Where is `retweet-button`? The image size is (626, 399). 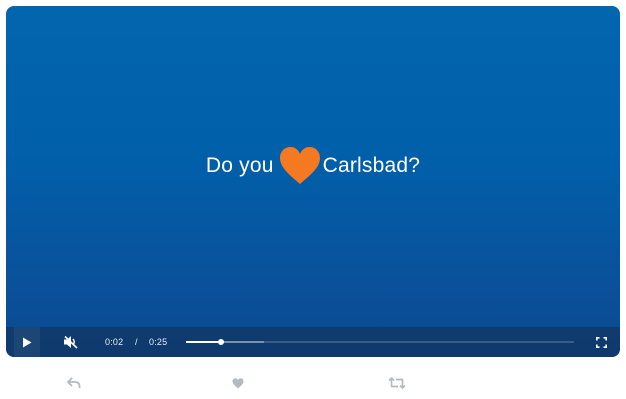
retweet-button is located at coordinates (397, 383).